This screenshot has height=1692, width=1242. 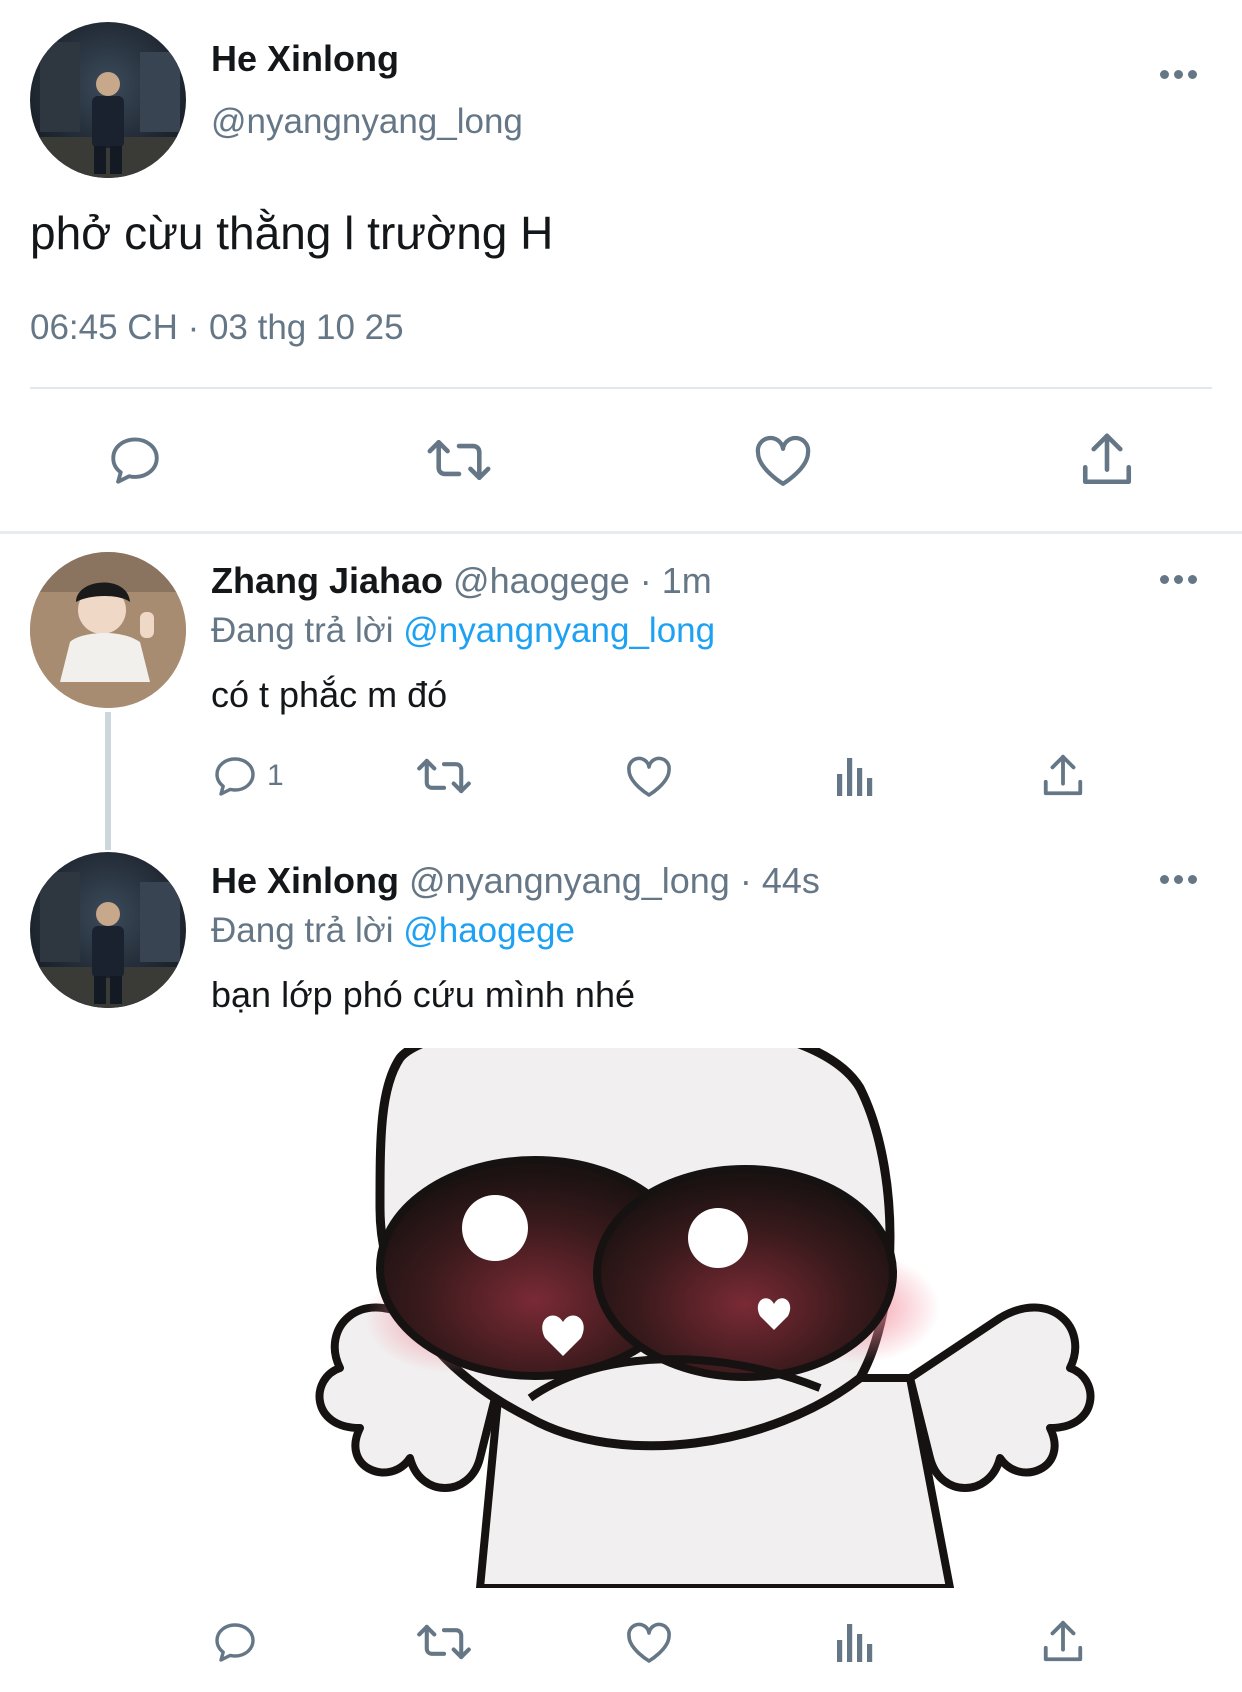 I want to click on main-share-button, so click(x=1107, y=460).